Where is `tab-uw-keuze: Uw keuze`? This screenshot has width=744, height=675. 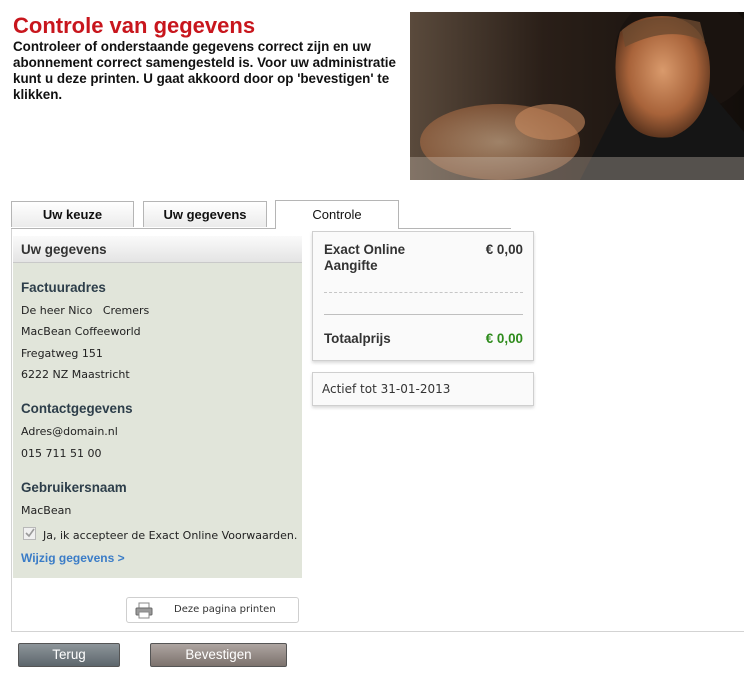 tab-uw-keuze: Uw keuze is located at coordinates (72, 214).